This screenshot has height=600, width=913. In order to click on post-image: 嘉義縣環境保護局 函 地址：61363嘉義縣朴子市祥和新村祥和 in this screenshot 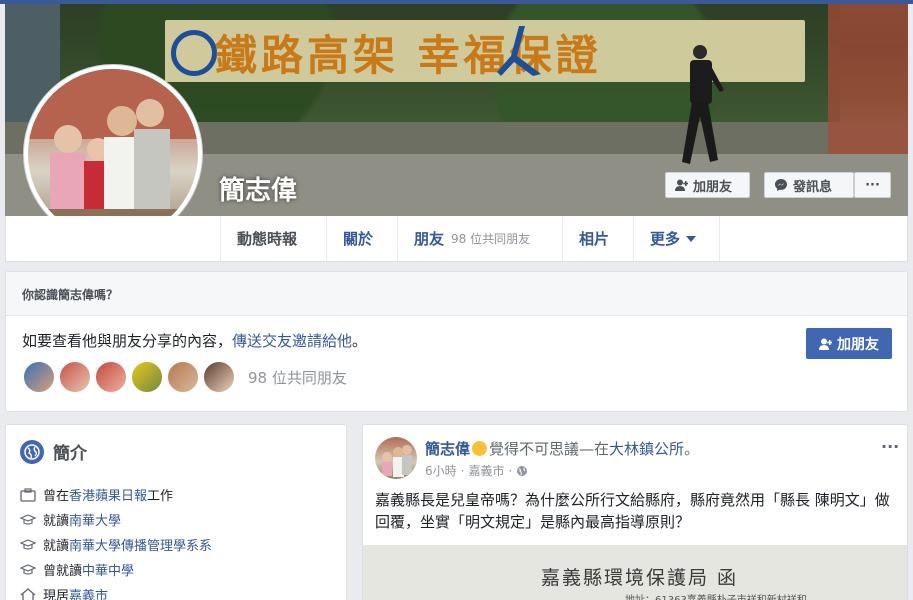, I will do `click(635, 572)`.